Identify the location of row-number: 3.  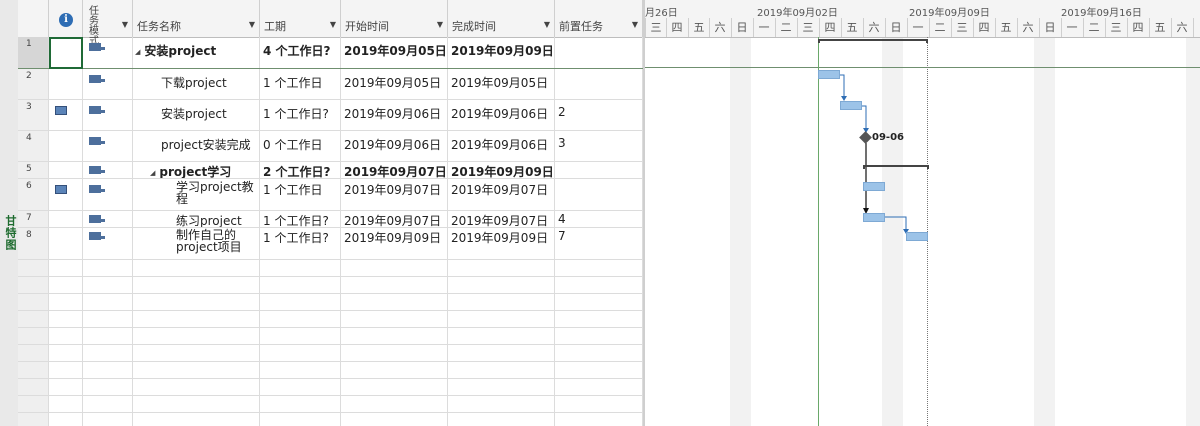
(33, 115).